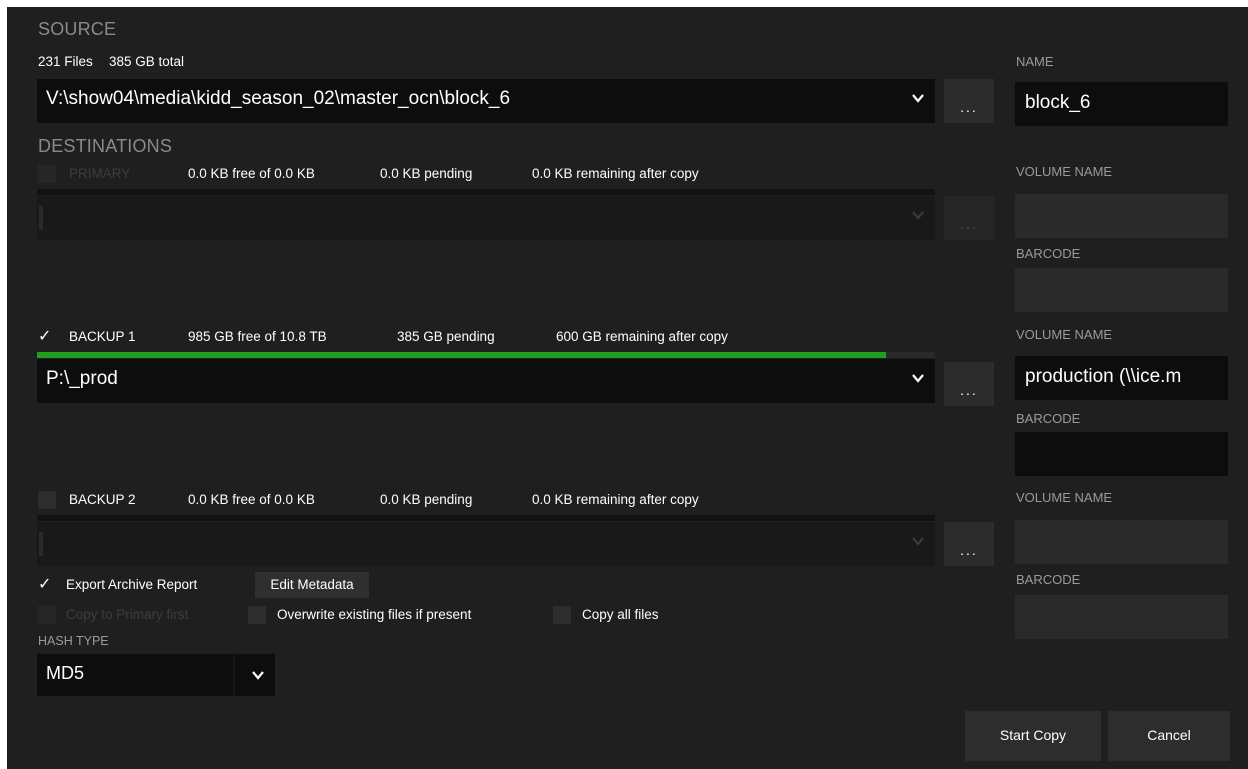  What do you see at coordinates (312, 585) in the screenshot?
I see `edit-metadata-button: Edit Metadata` at bounding box center [312, 585].